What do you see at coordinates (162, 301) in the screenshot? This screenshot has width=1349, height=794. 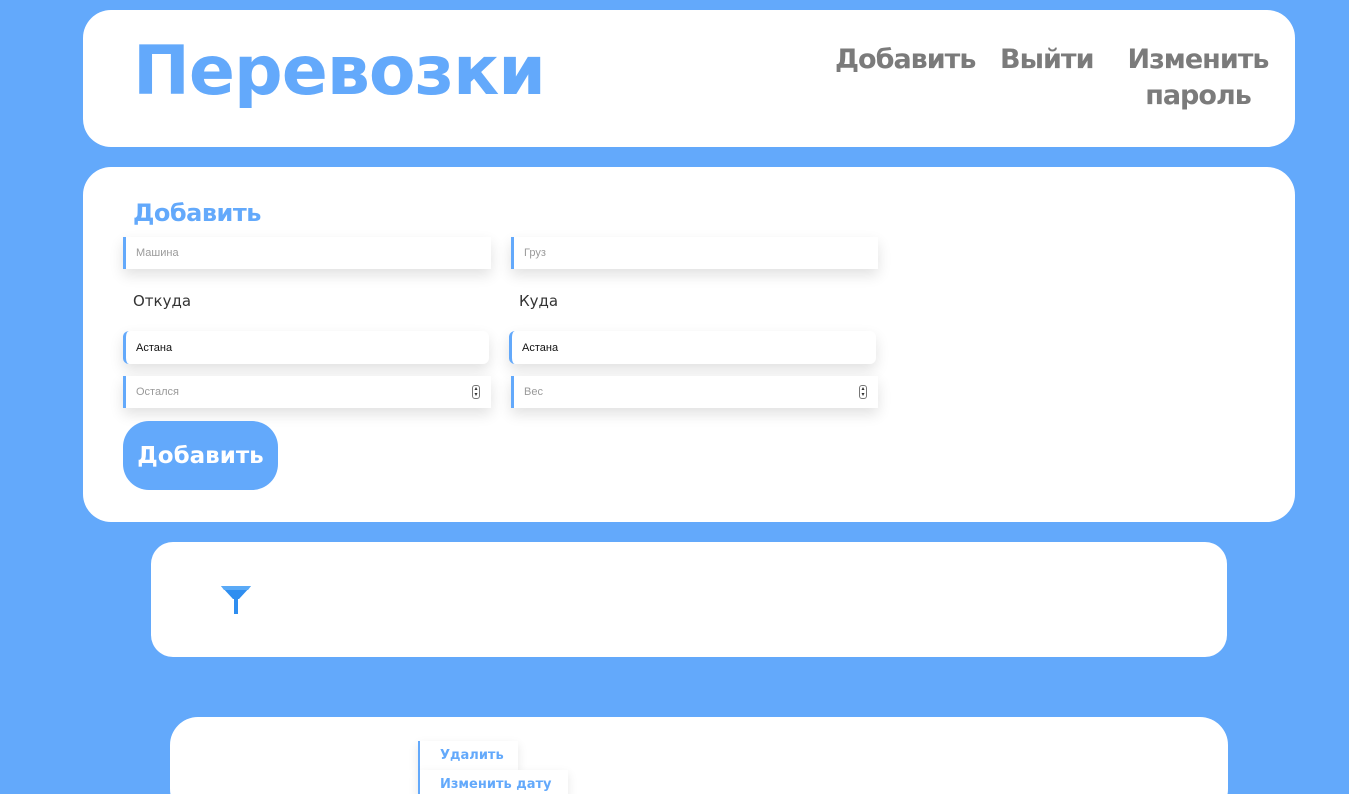 I see `from-label: Откуда` at bounding box center [162, 301].